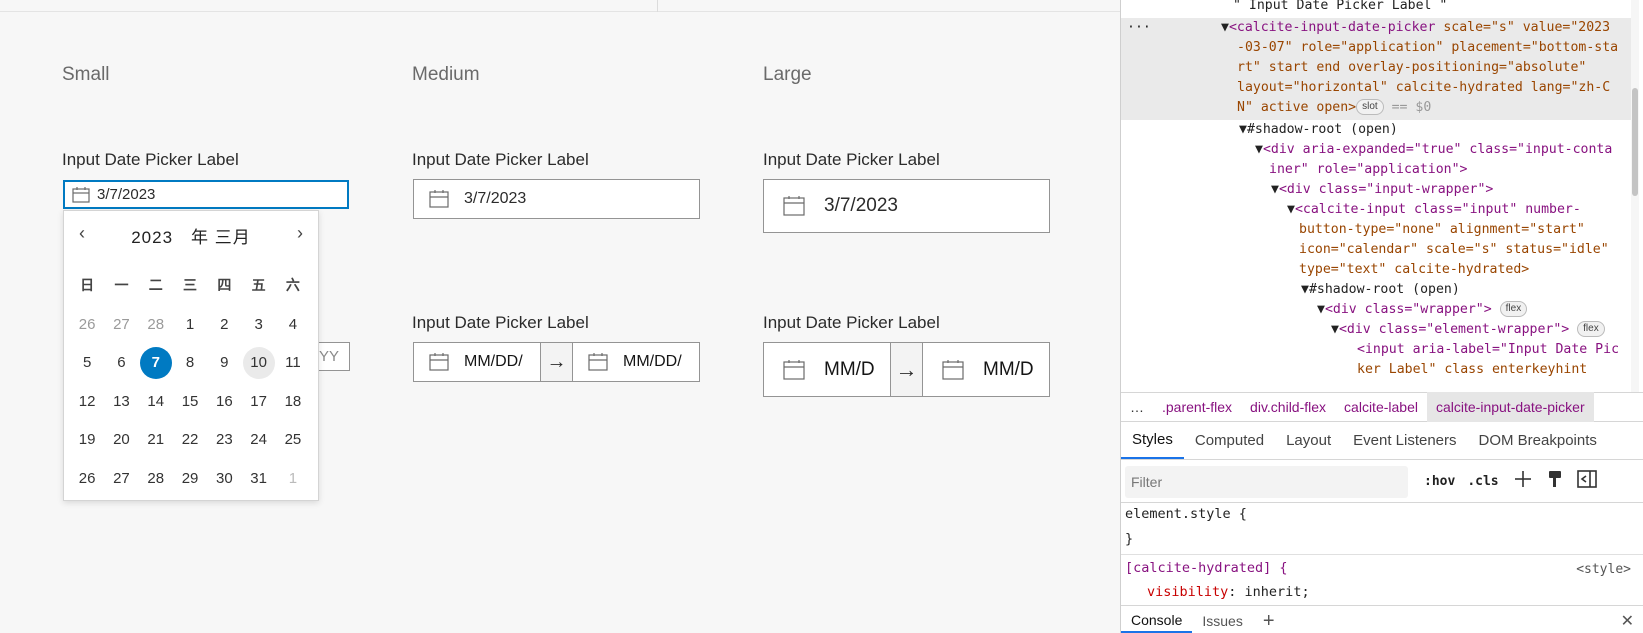  Describe the element at coordinates (1434, 210) in the screenshot. I see `dom-node: ▼<calcite-input class="input" number-` at that location.